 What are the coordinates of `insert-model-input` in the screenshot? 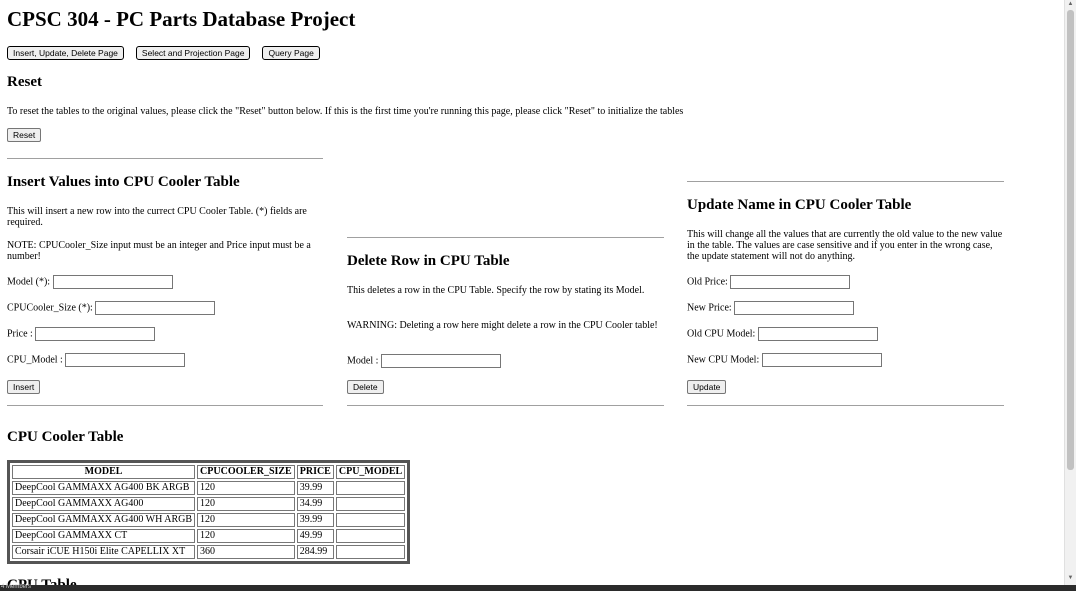 It's located at (112, 282).